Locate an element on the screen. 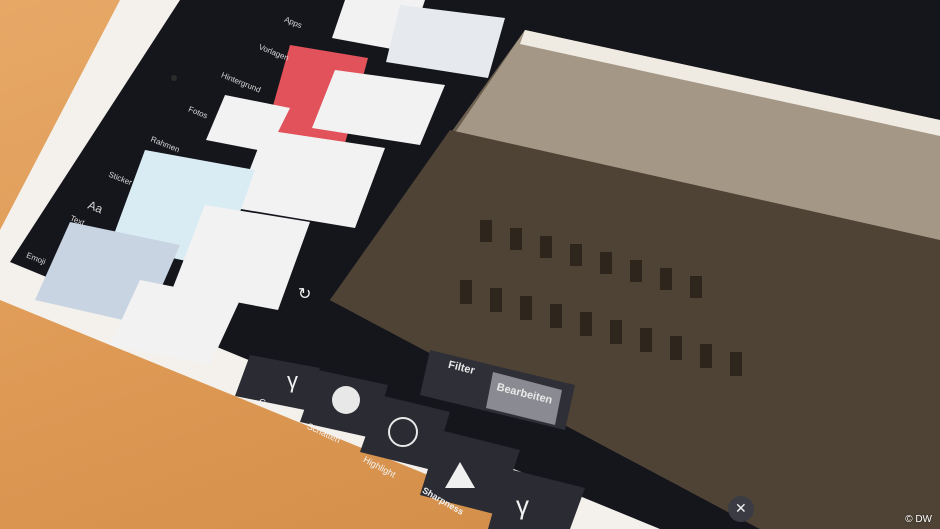 This screenshot has width=940, height=529. tool-gamma-glyph-2: γ is located at coordinates (522, 505).